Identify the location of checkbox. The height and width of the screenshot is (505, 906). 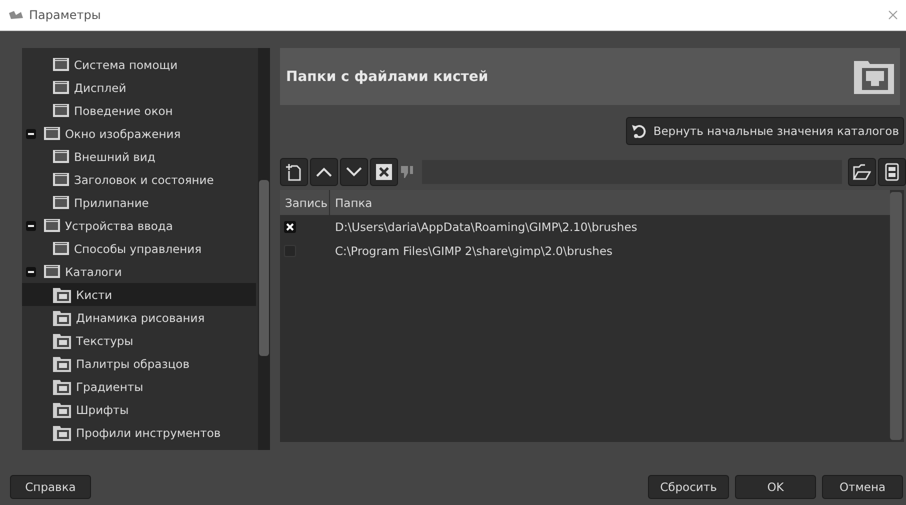
(290, 227).